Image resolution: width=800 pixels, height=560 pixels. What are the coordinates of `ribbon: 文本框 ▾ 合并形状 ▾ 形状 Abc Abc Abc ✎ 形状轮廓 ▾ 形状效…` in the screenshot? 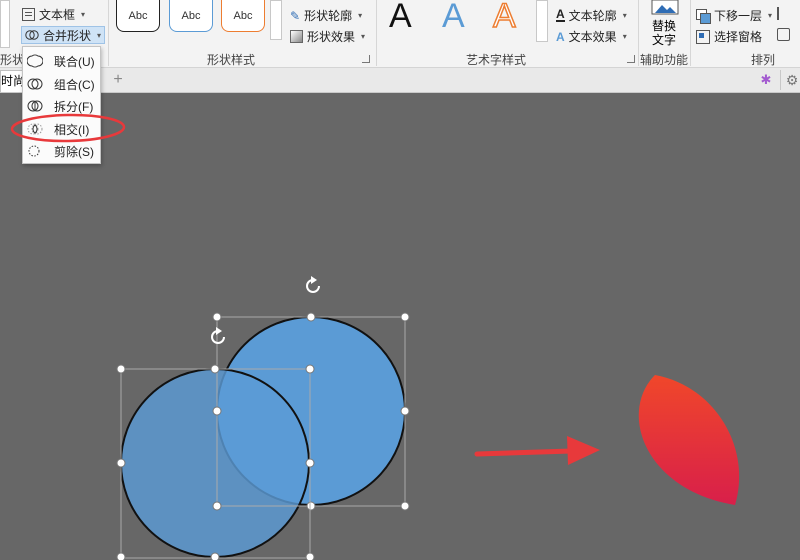 It's located at (400, 34).